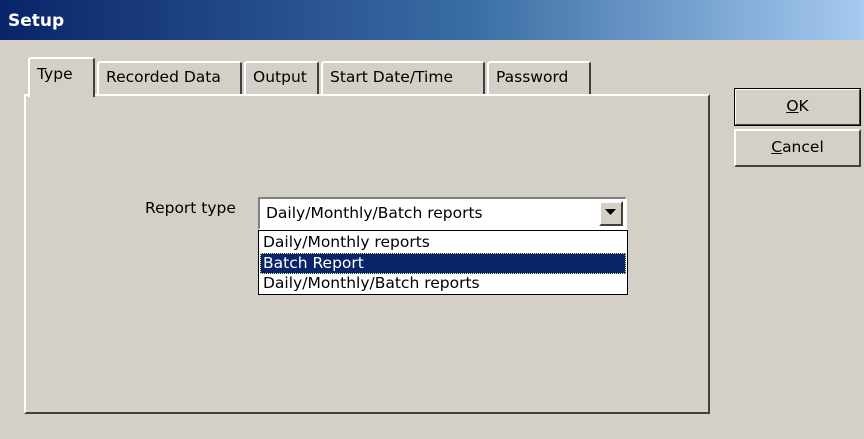 This screenshot has width=864, height=439. I want to click on ok-label-rest: K, so click(803, 106).